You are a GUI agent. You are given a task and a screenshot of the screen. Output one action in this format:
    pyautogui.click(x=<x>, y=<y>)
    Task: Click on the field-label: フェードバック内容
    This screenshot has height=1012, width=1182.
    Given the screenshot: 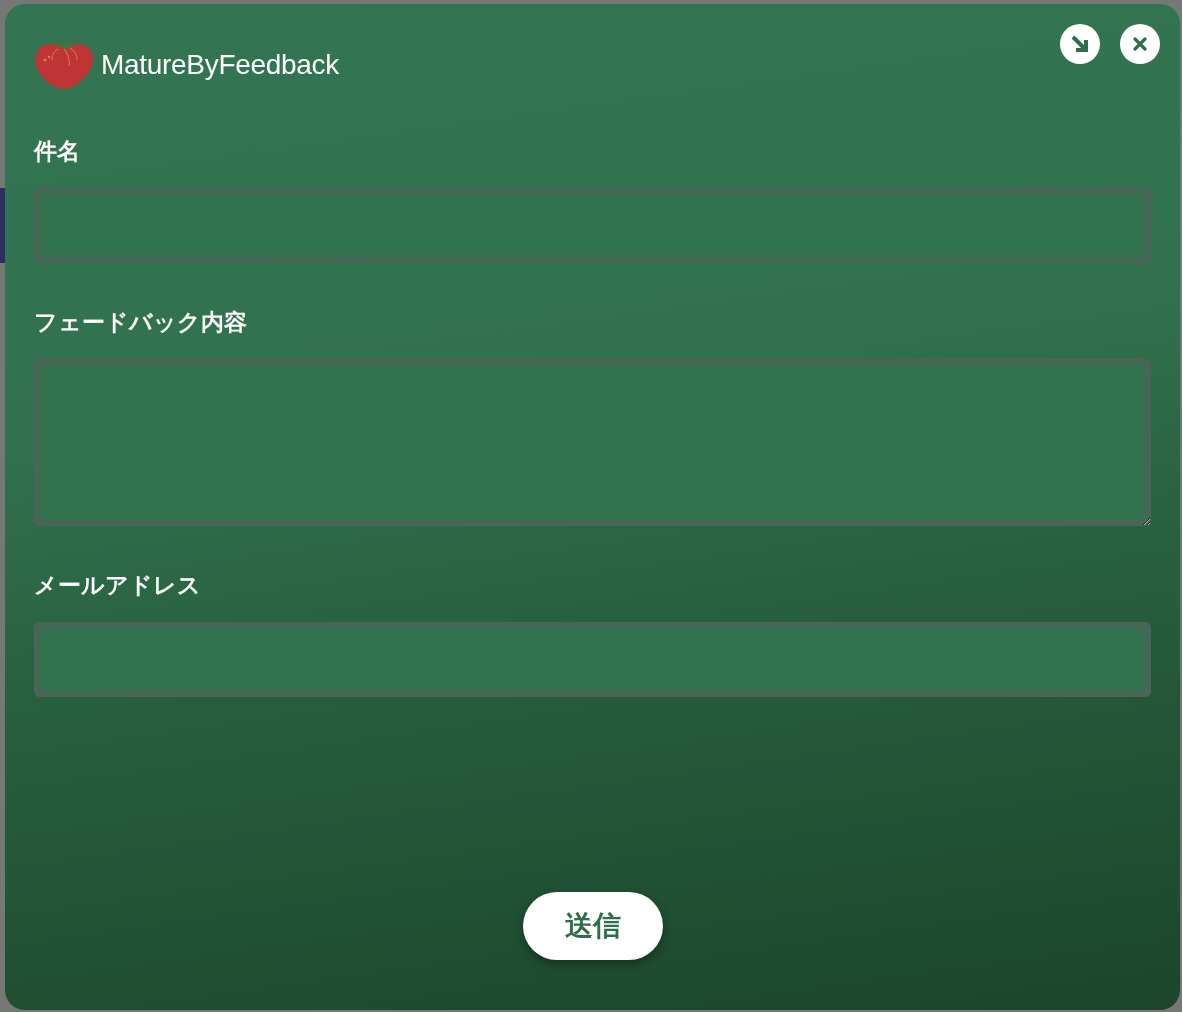 What is the action you would take?
    pyautogui.click(x=140, y=322)
    